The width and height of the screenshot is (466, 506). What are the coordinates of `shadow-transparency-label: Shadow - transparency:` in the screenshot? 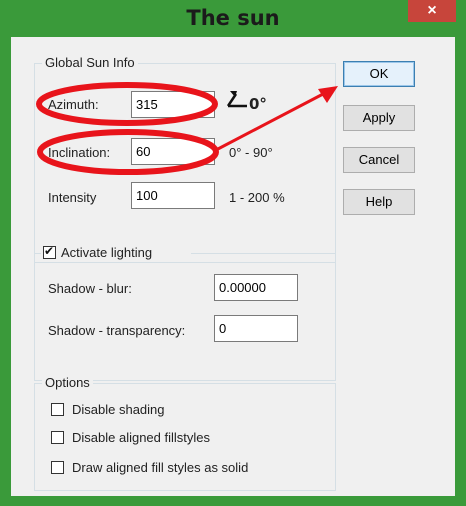 It's located at (117, 330).